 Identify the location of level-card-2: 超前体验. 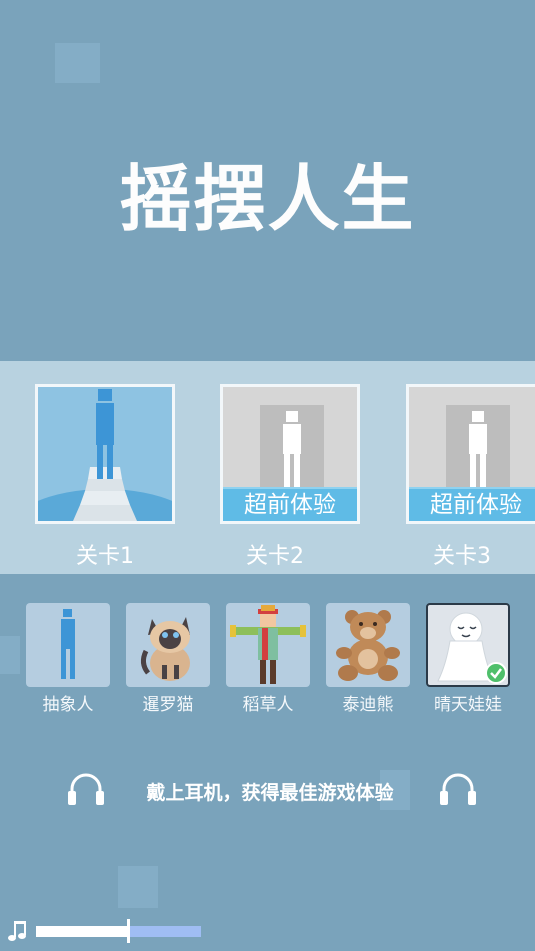
(290, 454).